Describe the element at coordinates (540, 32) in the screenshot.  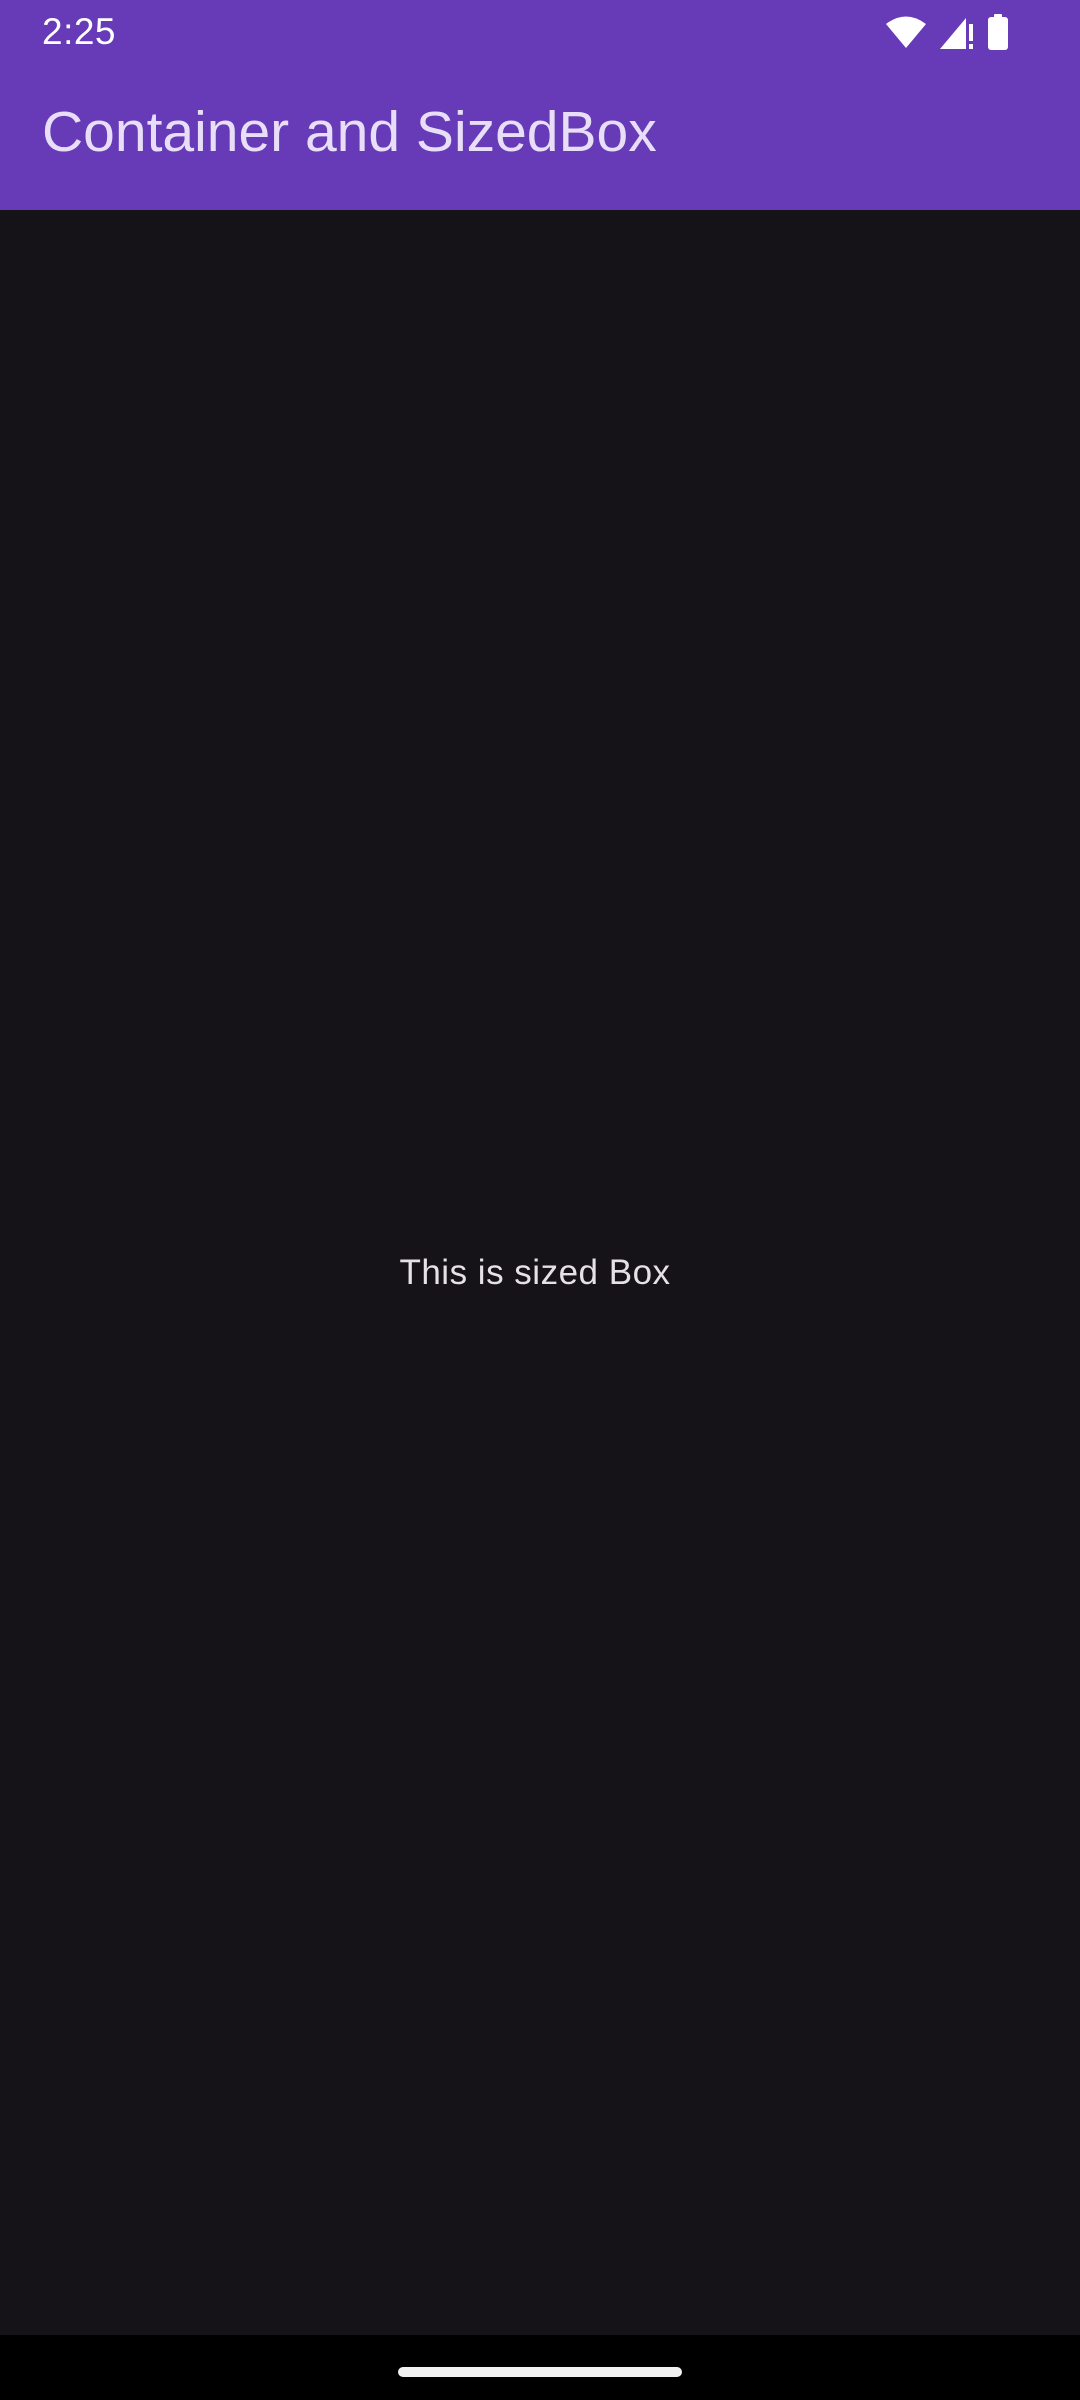
I see `status-bar: 2:25` at that location.